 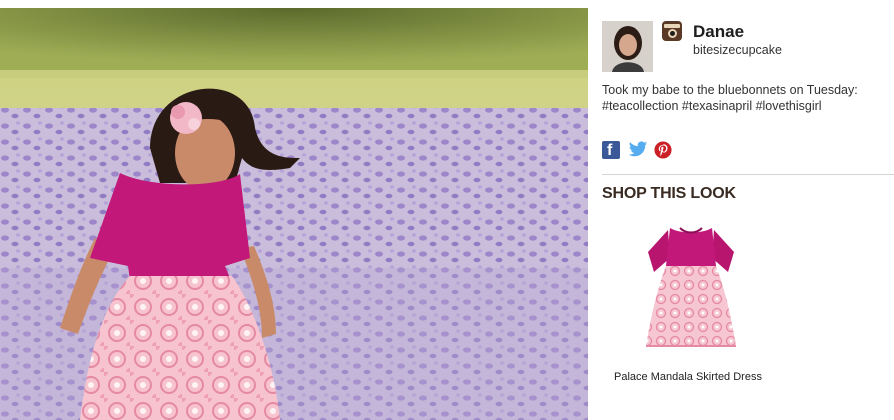 I want to click on pinterest-icon, so click(x=663, y=150).